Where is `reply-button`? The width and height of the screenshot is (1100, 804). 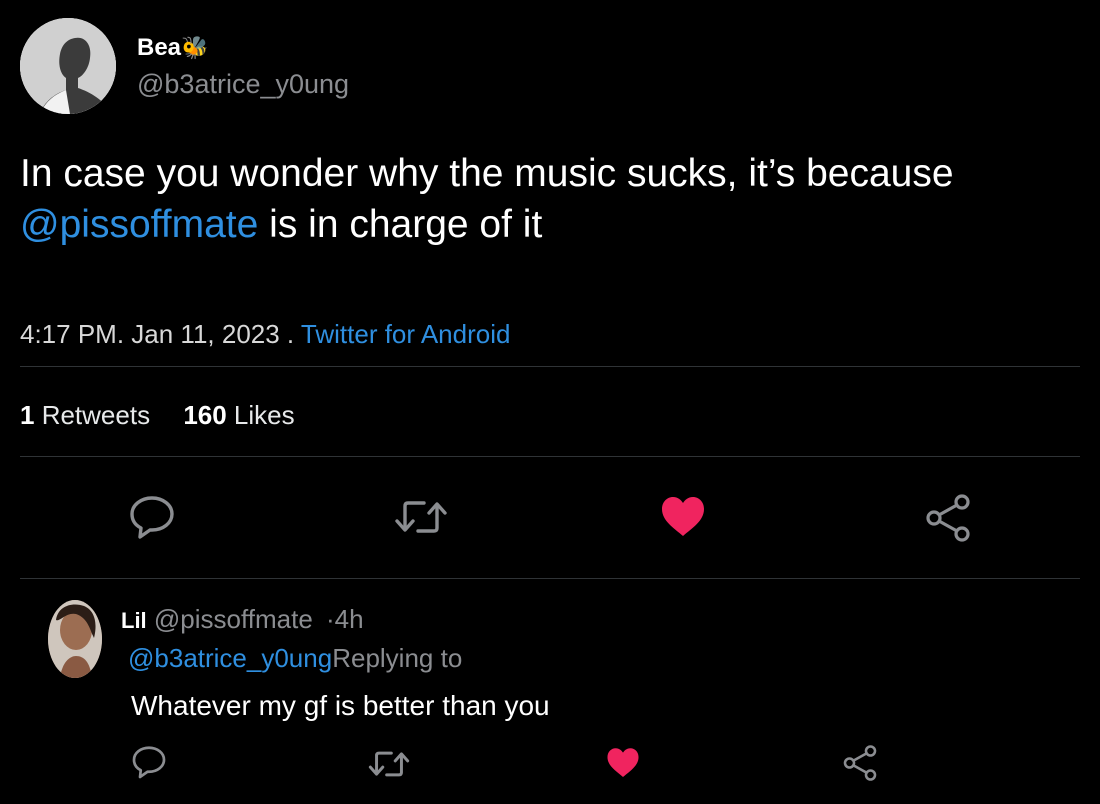 reply-button is located at coordinates (152, 517).